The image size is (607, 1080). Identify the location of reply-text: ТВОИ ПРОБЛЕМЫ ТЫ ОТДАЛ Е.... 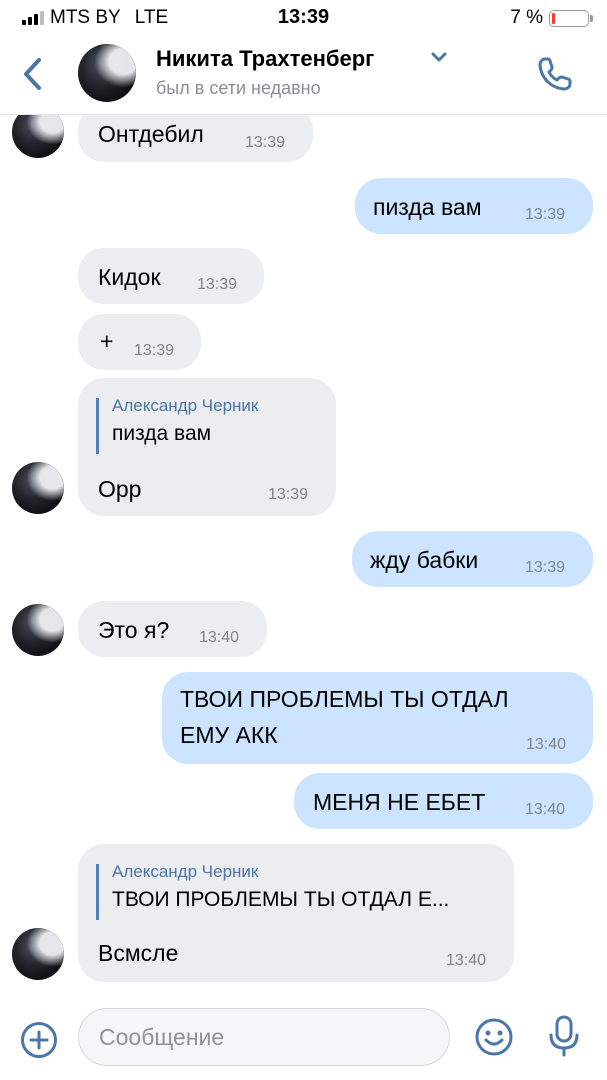
(281, 899).